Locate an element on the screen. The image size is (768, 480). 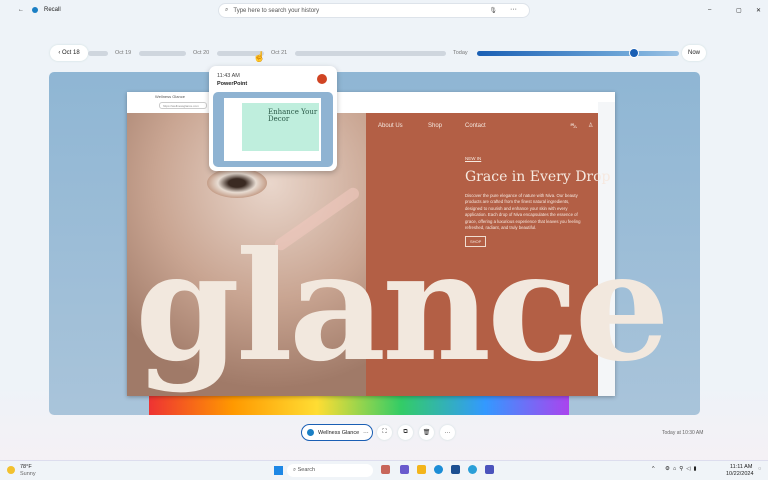
search-icon: ⌕ is located at coordinates (227, 10).